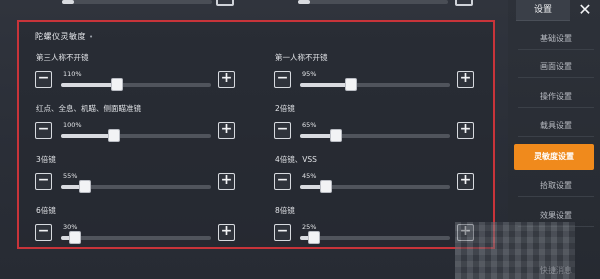 This screenshot has height=279, width=600. Describe the element at coordinates (135, 72) in the screenshot. I see `sensitivity-cell: 第三人称不开镜 − 110% +` at that location.